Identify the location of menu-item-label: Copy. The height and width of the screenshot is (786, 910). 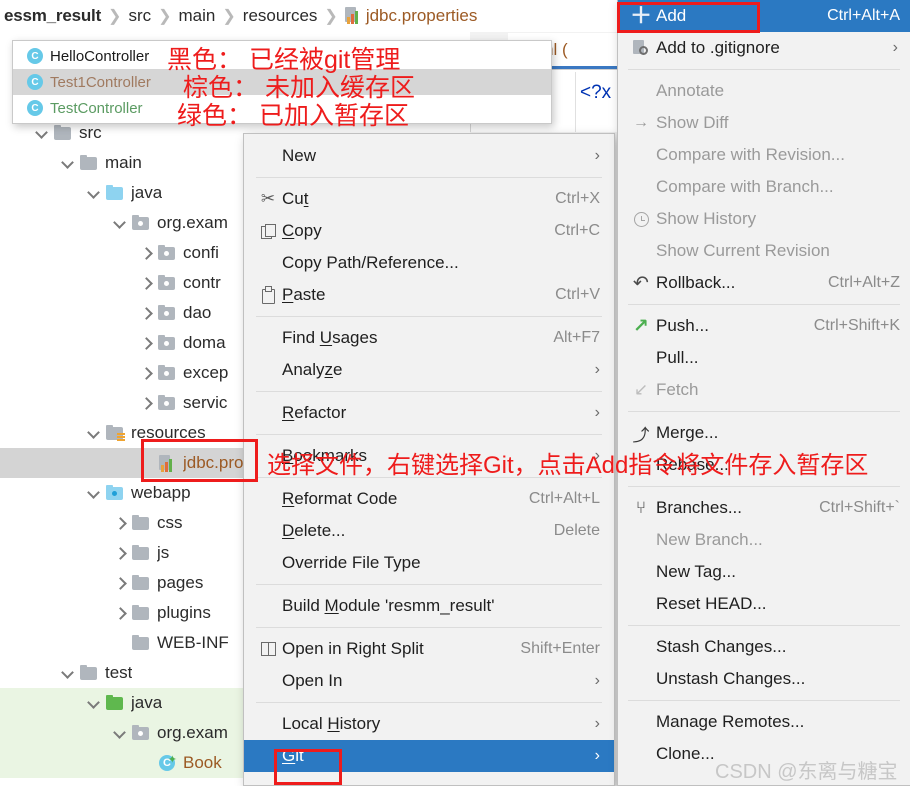
(302, 230).